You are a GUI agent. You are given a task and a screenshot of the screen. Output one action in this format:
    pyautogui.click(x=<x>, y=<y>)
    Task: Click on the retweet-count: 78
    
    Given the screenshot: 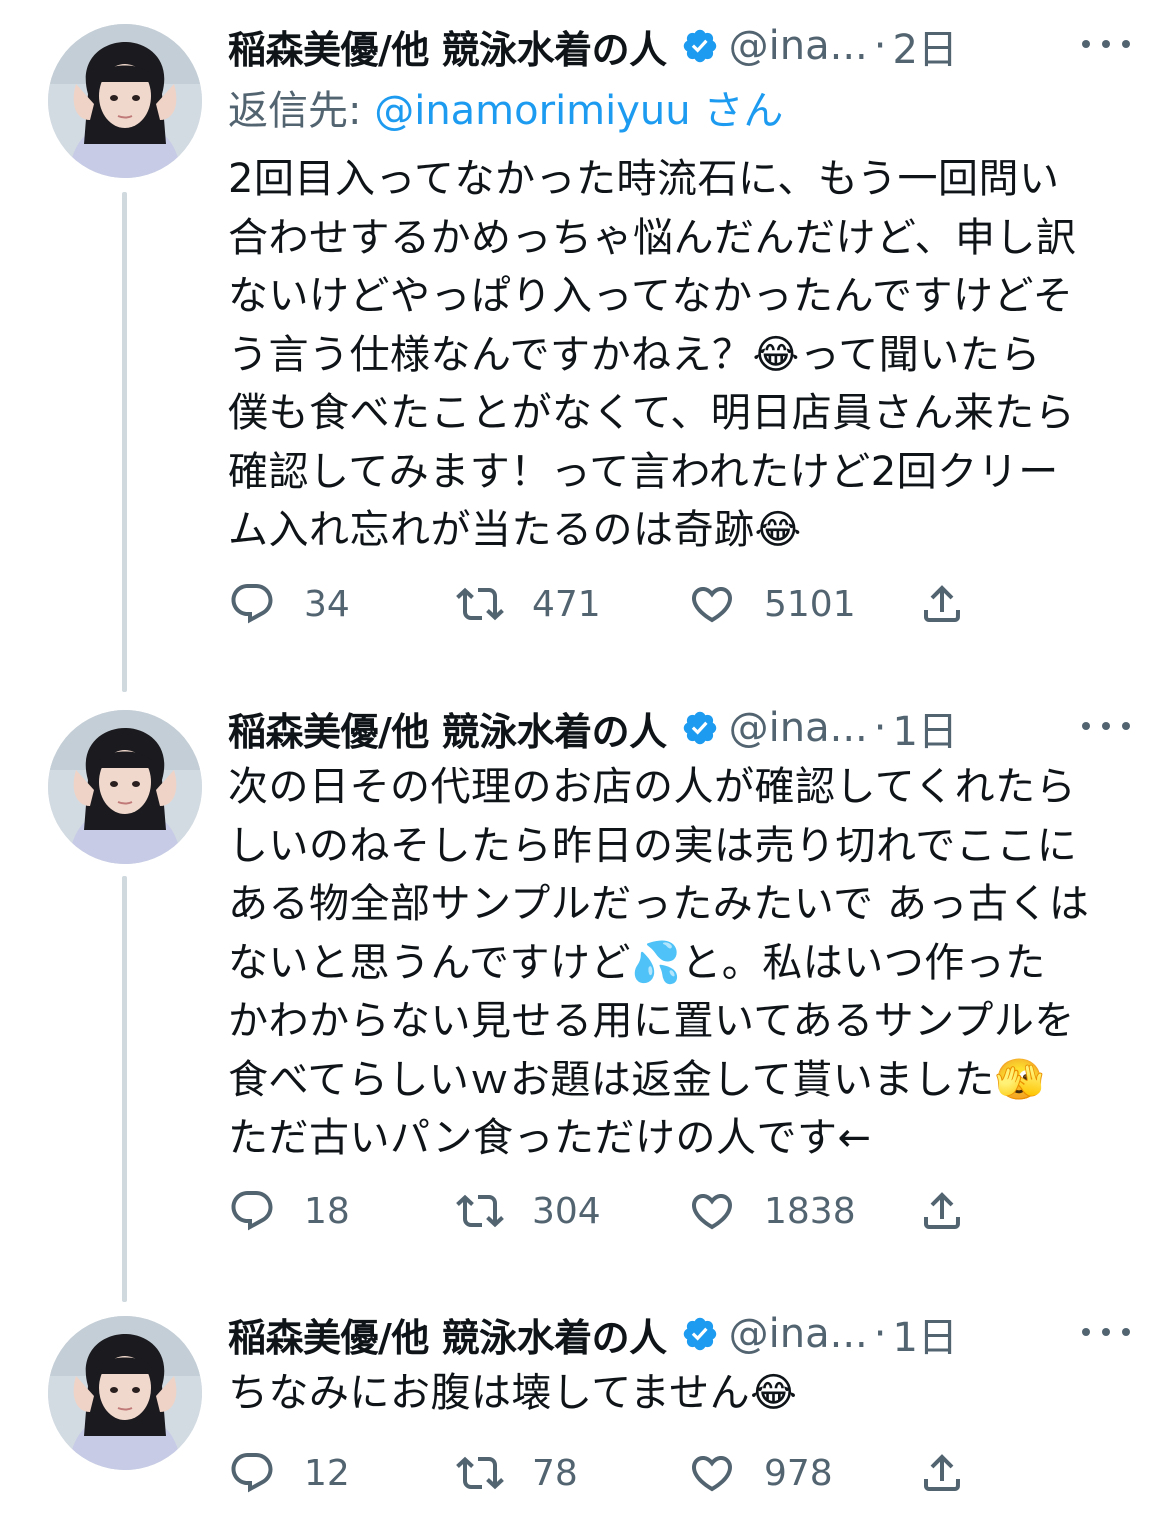 What is the action you would take?
    pyautogui.click(x=555, y=1473)
    